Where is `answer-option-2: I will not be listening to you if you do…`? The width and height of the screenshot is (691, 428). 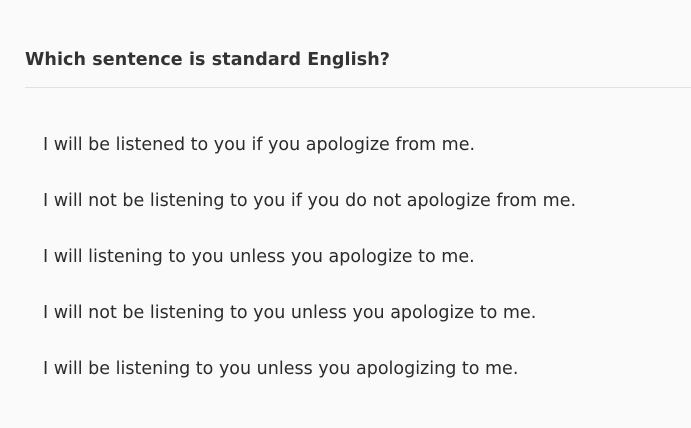 answer-option-2: I will not be listening to you if you do… is located at coordinates (309, 214).